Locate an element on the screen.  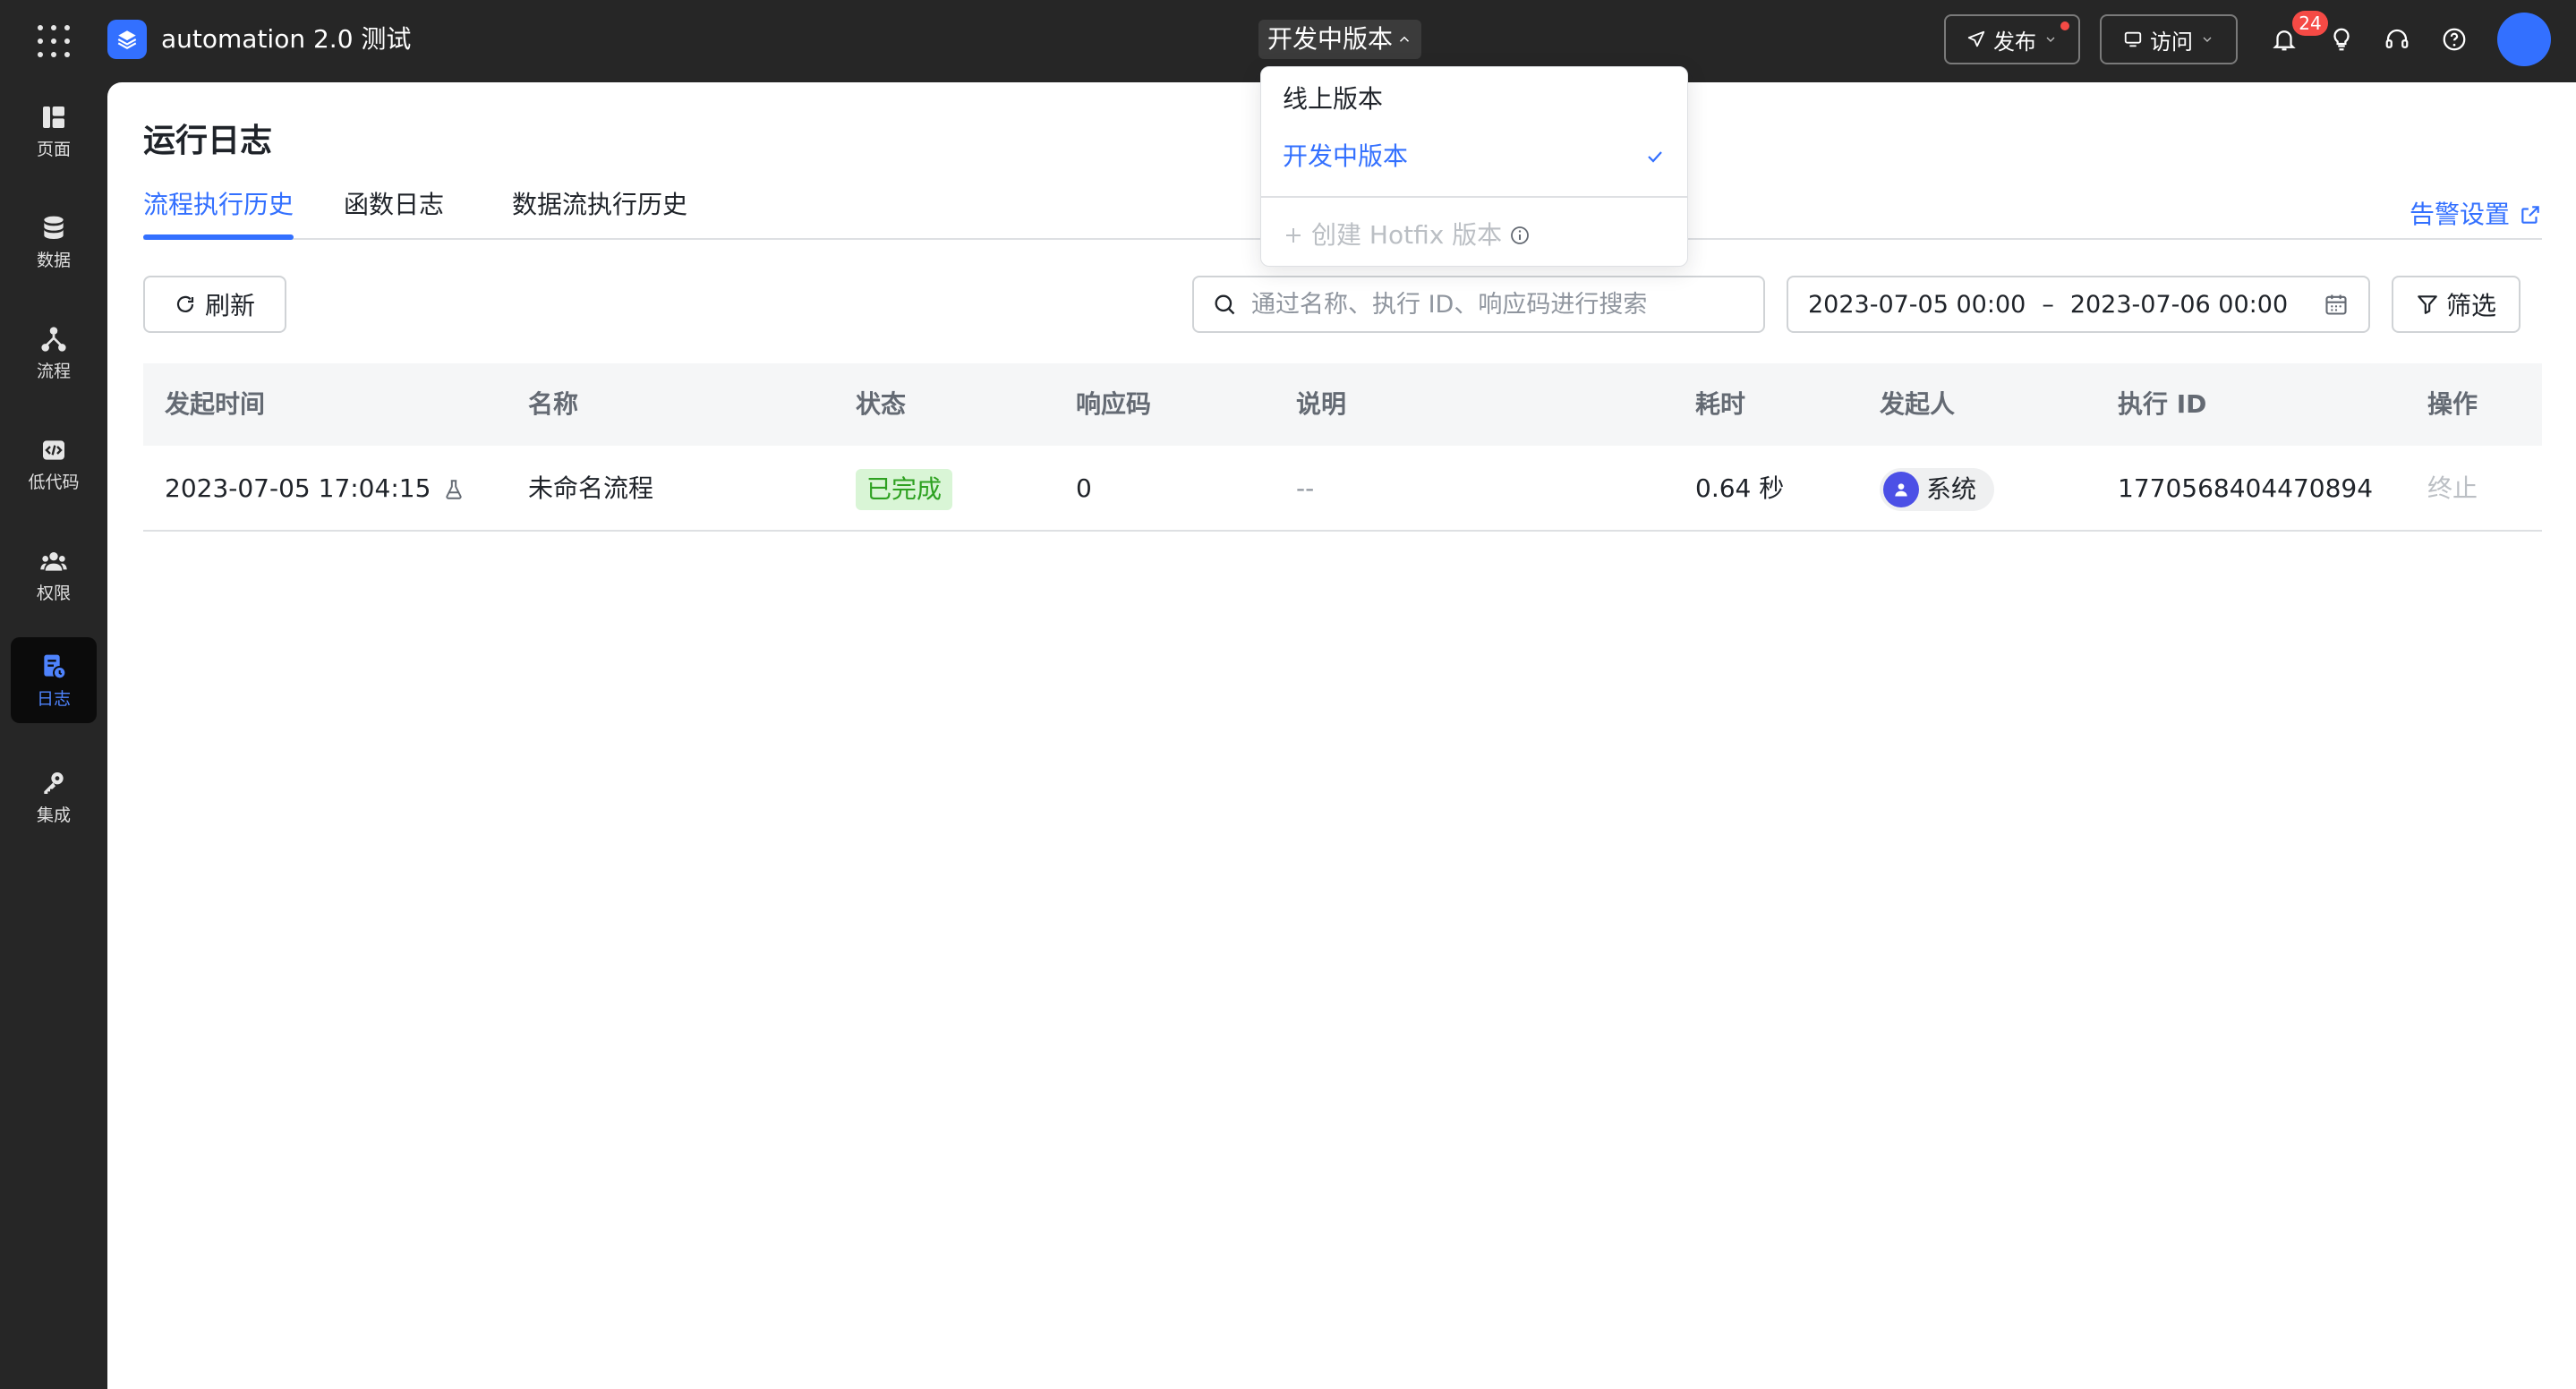
search-input is located at coordinates (1498, 304).